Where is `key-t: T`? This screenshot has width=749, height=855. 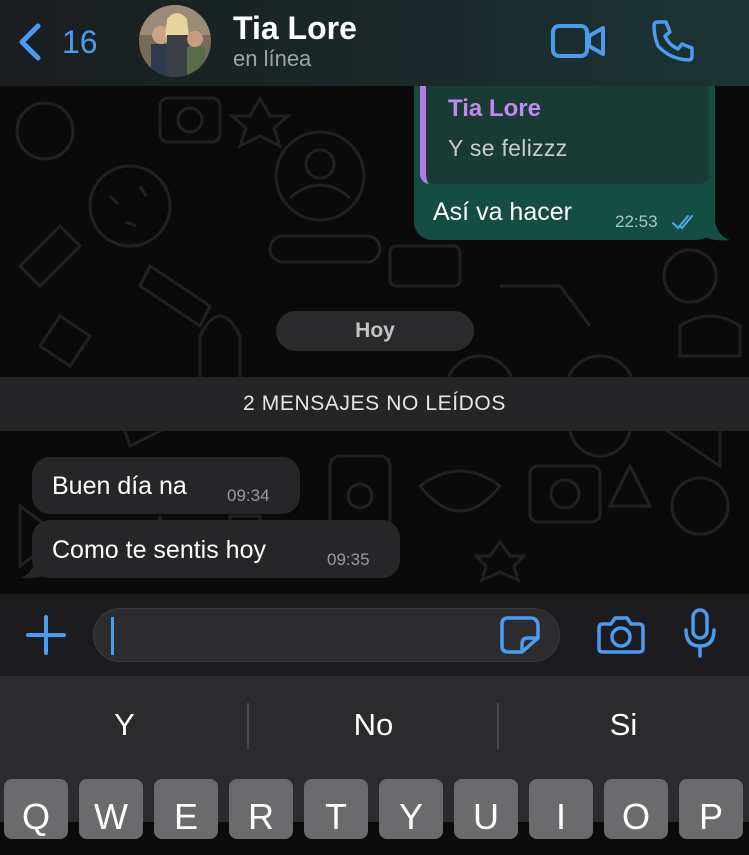
key-t: T is located at coordinates (336, 809).